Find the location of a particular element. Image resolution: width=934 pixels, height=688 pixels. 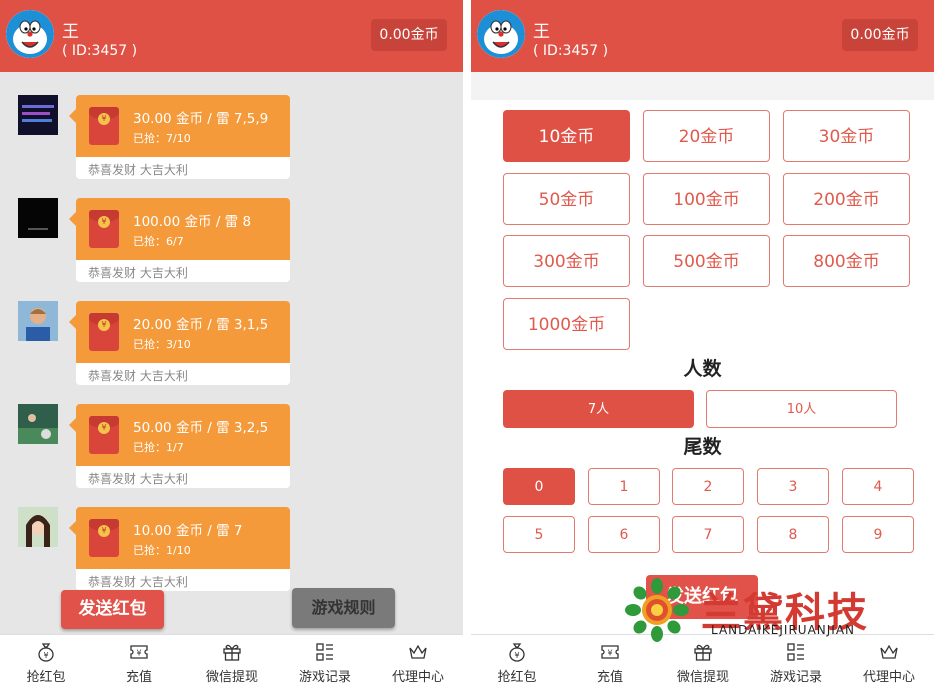

packet-amount: 10.00 金币 / 雷 7 is located at coordinates (188, 531).